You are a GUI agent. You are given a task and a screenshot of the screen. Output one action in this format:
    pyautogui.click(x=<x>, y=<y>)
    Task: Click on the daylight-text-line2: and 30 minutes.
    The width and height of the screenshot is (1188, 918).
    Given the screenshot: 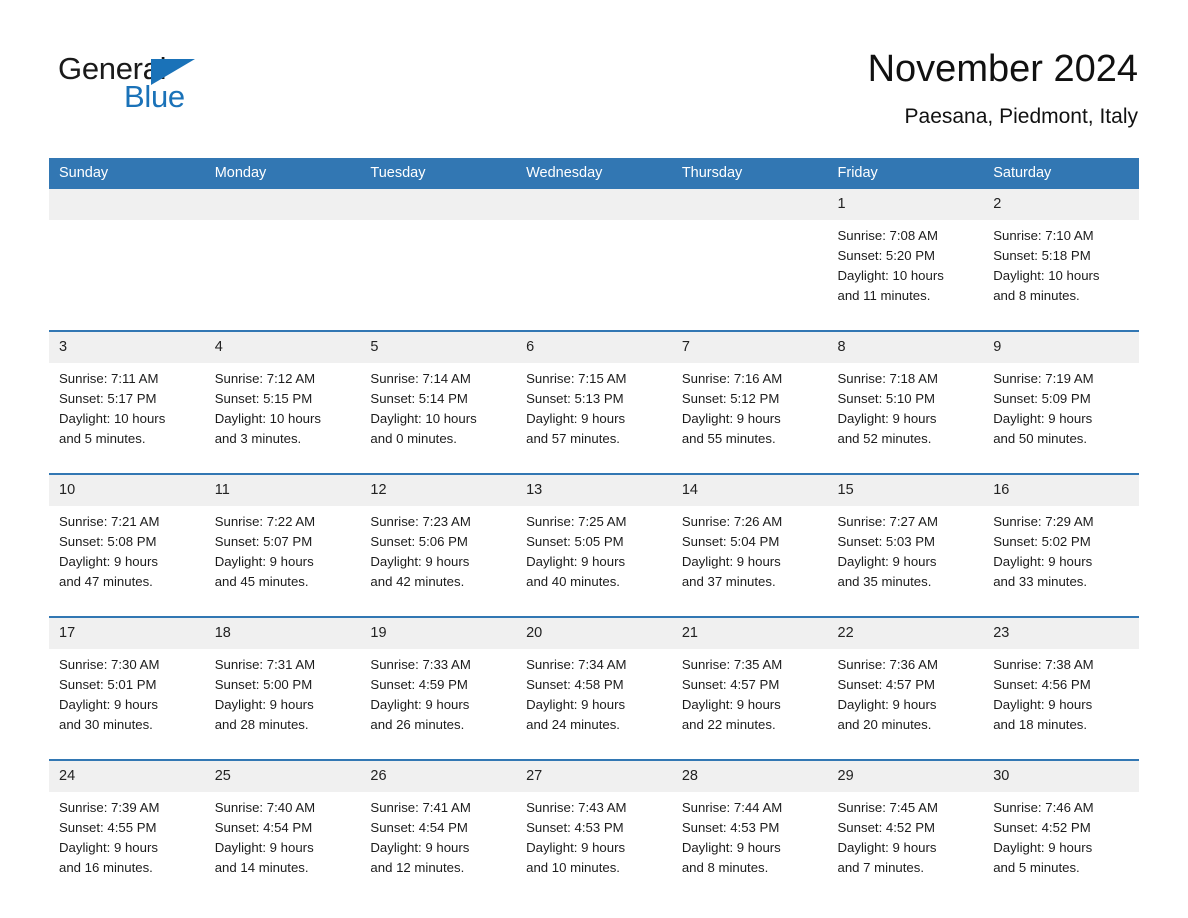 What is the action you would take?
    pyautogui.click(x=106, y=724)
    